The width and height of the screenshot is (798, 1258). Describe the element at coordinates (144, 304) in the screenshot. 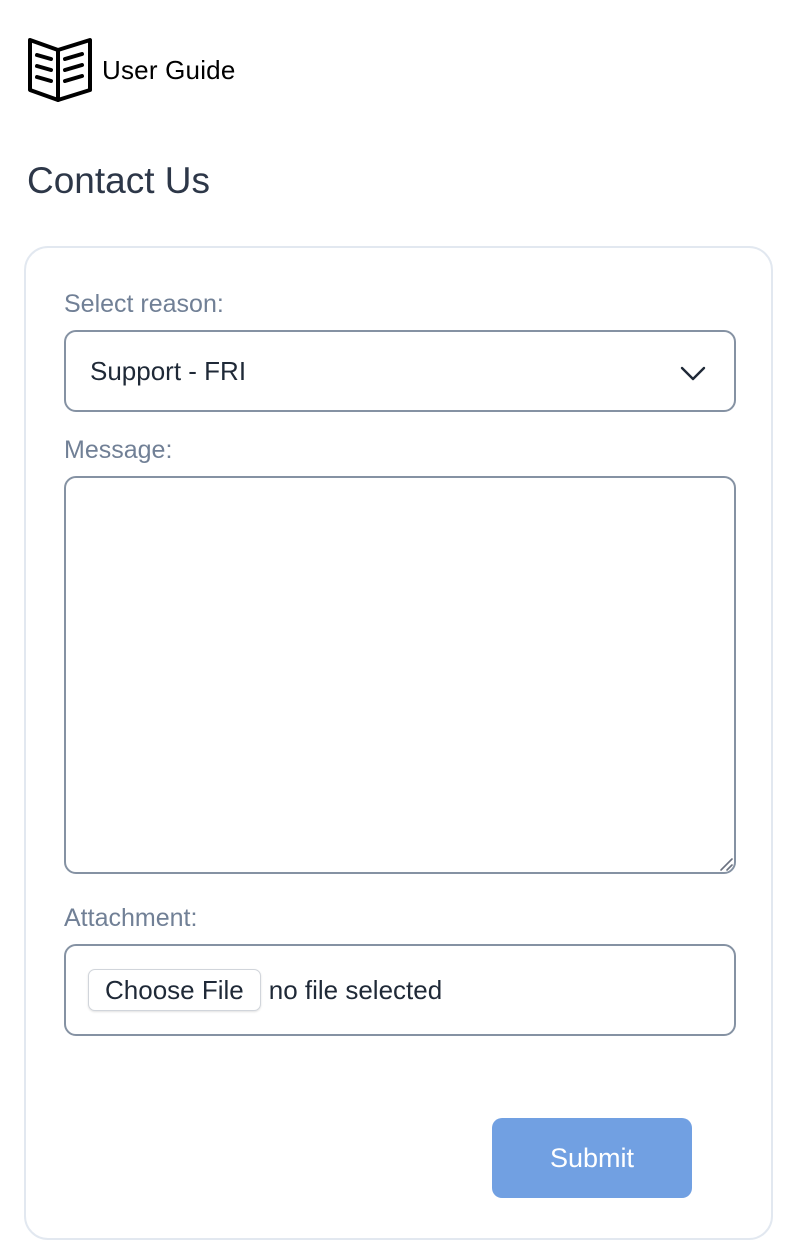

I see `reason-label: Select reason:` at that location.